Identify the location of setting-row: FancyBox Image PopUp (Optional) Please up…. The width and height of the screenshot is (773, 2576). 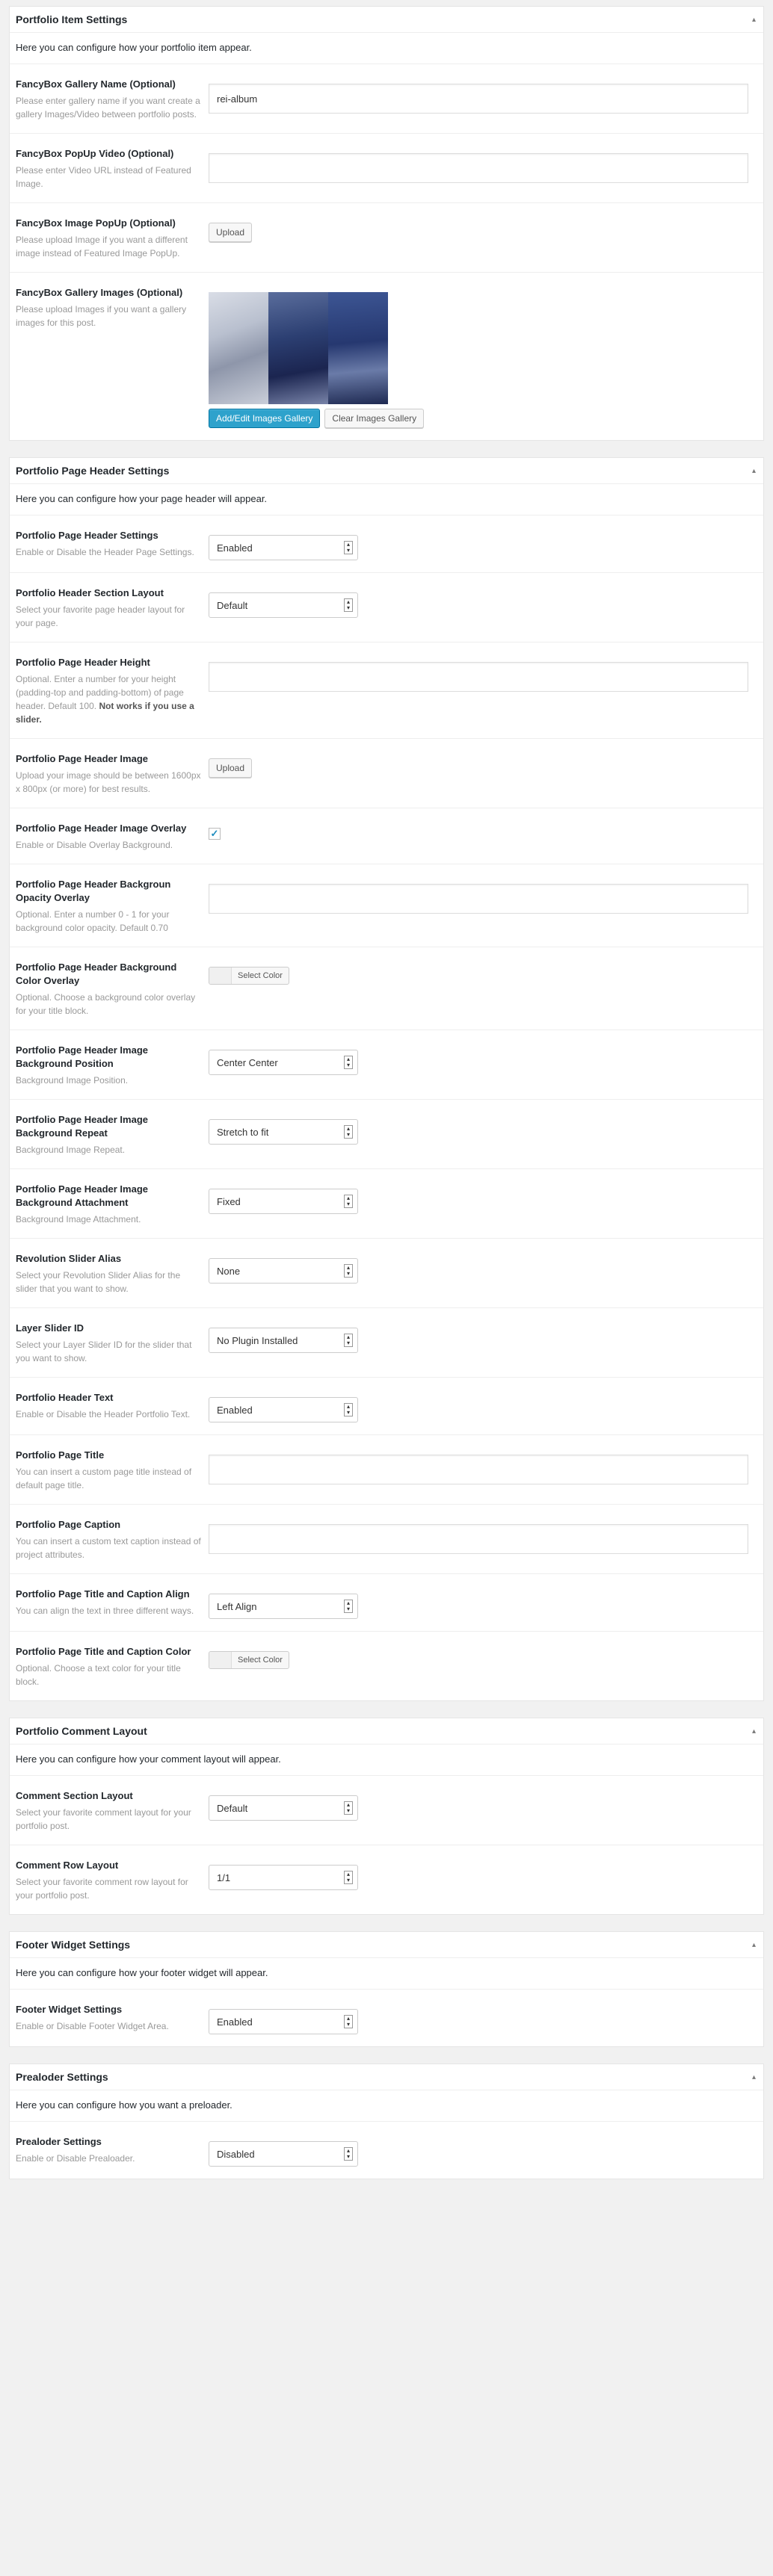
(386, 238).